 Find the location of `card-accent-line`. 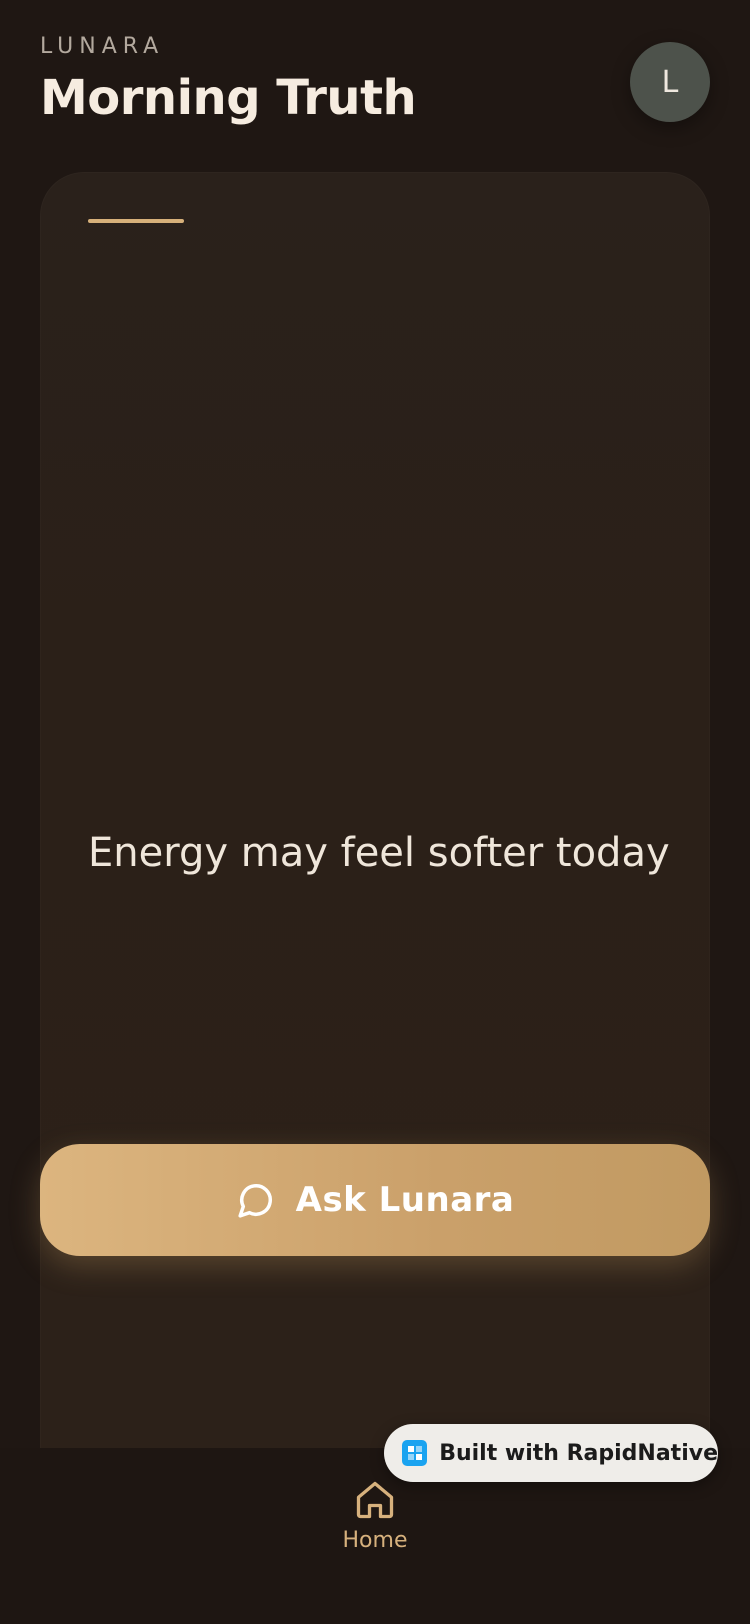

card-accent-line is located at coordinates (136, 221).